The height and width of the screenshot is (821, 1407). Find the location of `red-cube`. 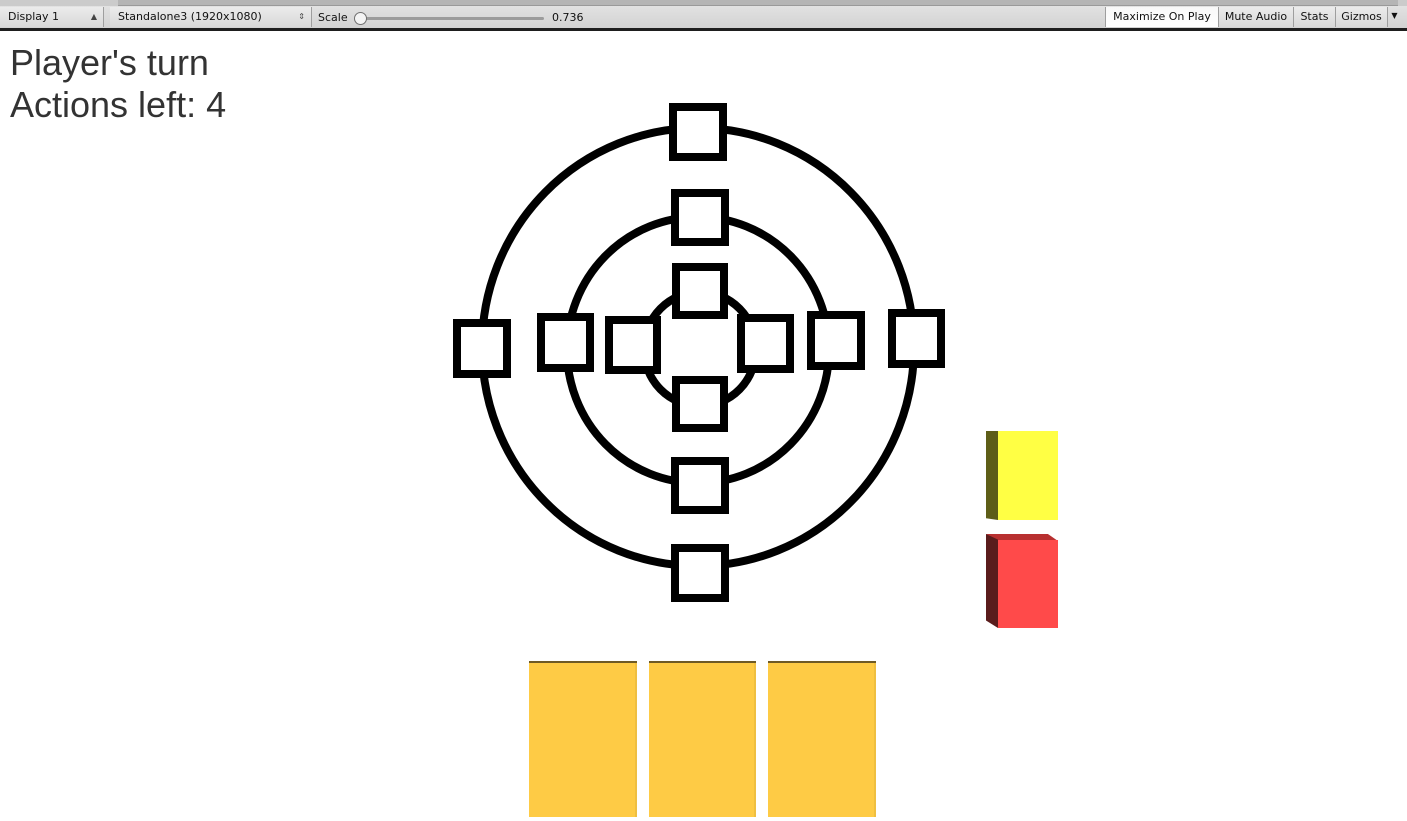

red-cube is located at coordinates (1022, 581).